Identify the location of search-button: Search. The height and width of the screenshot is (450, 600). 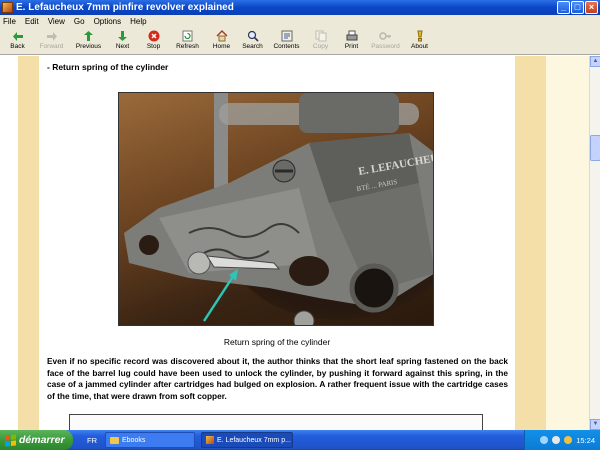
(252, 41).